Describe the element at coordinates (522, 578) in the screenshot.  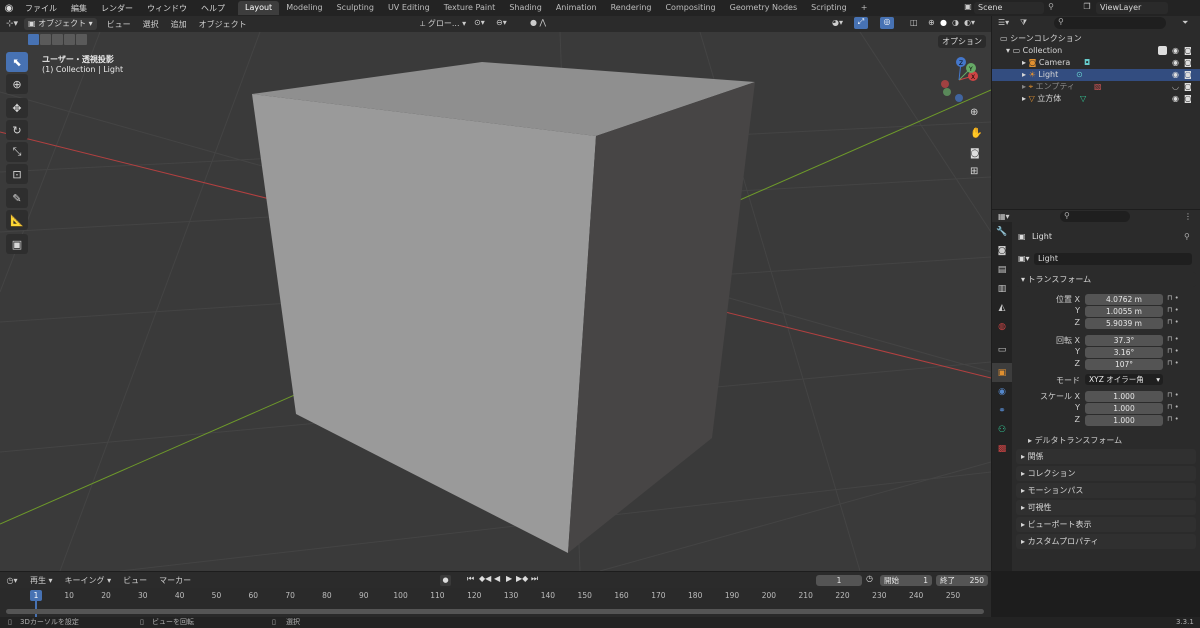
I see `next-keyframe-icon: ▶◆` at that location.